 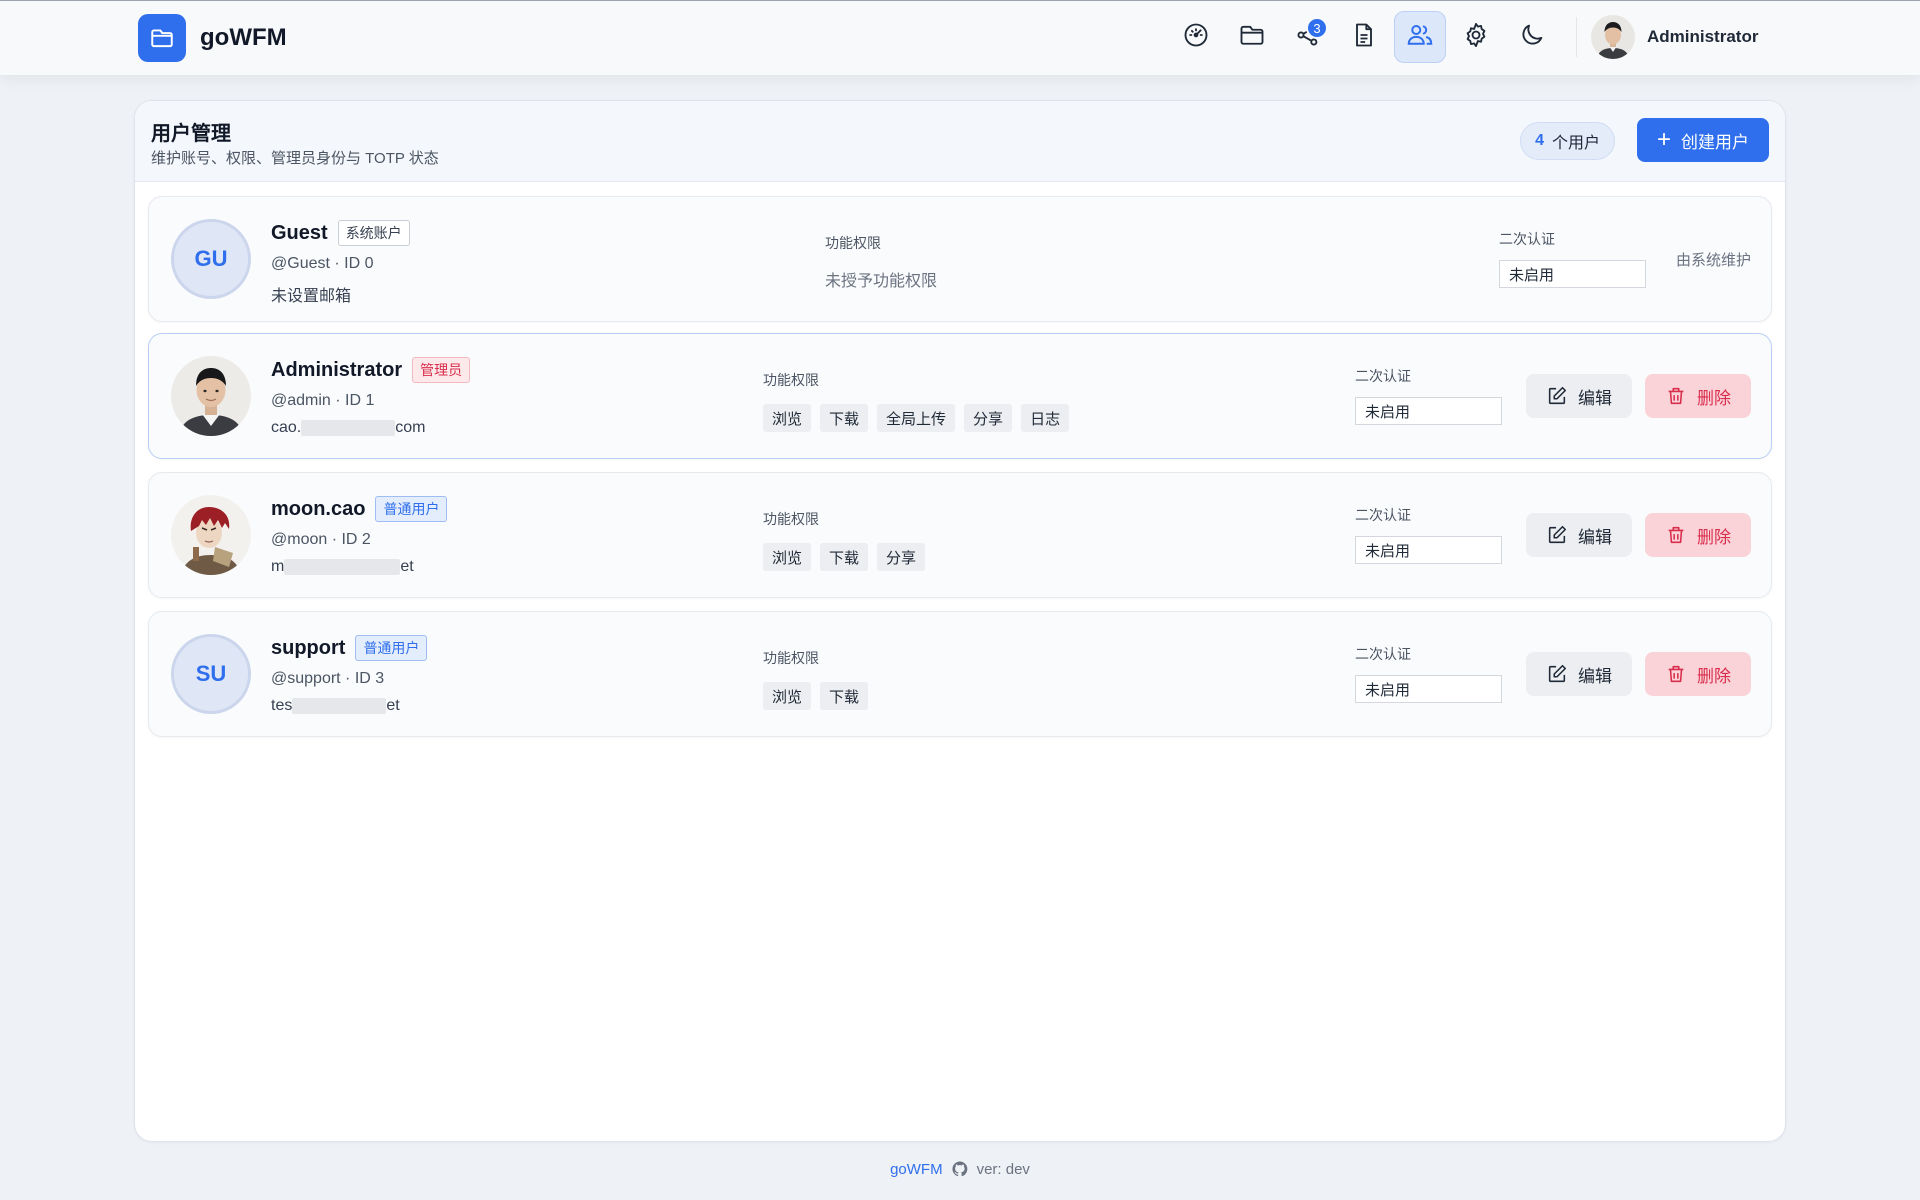 I want to click on user-name: Guest, so click(x=299, y=232).